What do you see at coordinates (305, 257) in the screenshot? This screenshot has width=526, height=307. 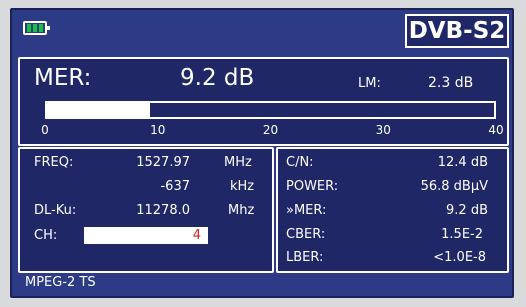 I see `lber-label: LBER:` at bounding box center [305, 257].